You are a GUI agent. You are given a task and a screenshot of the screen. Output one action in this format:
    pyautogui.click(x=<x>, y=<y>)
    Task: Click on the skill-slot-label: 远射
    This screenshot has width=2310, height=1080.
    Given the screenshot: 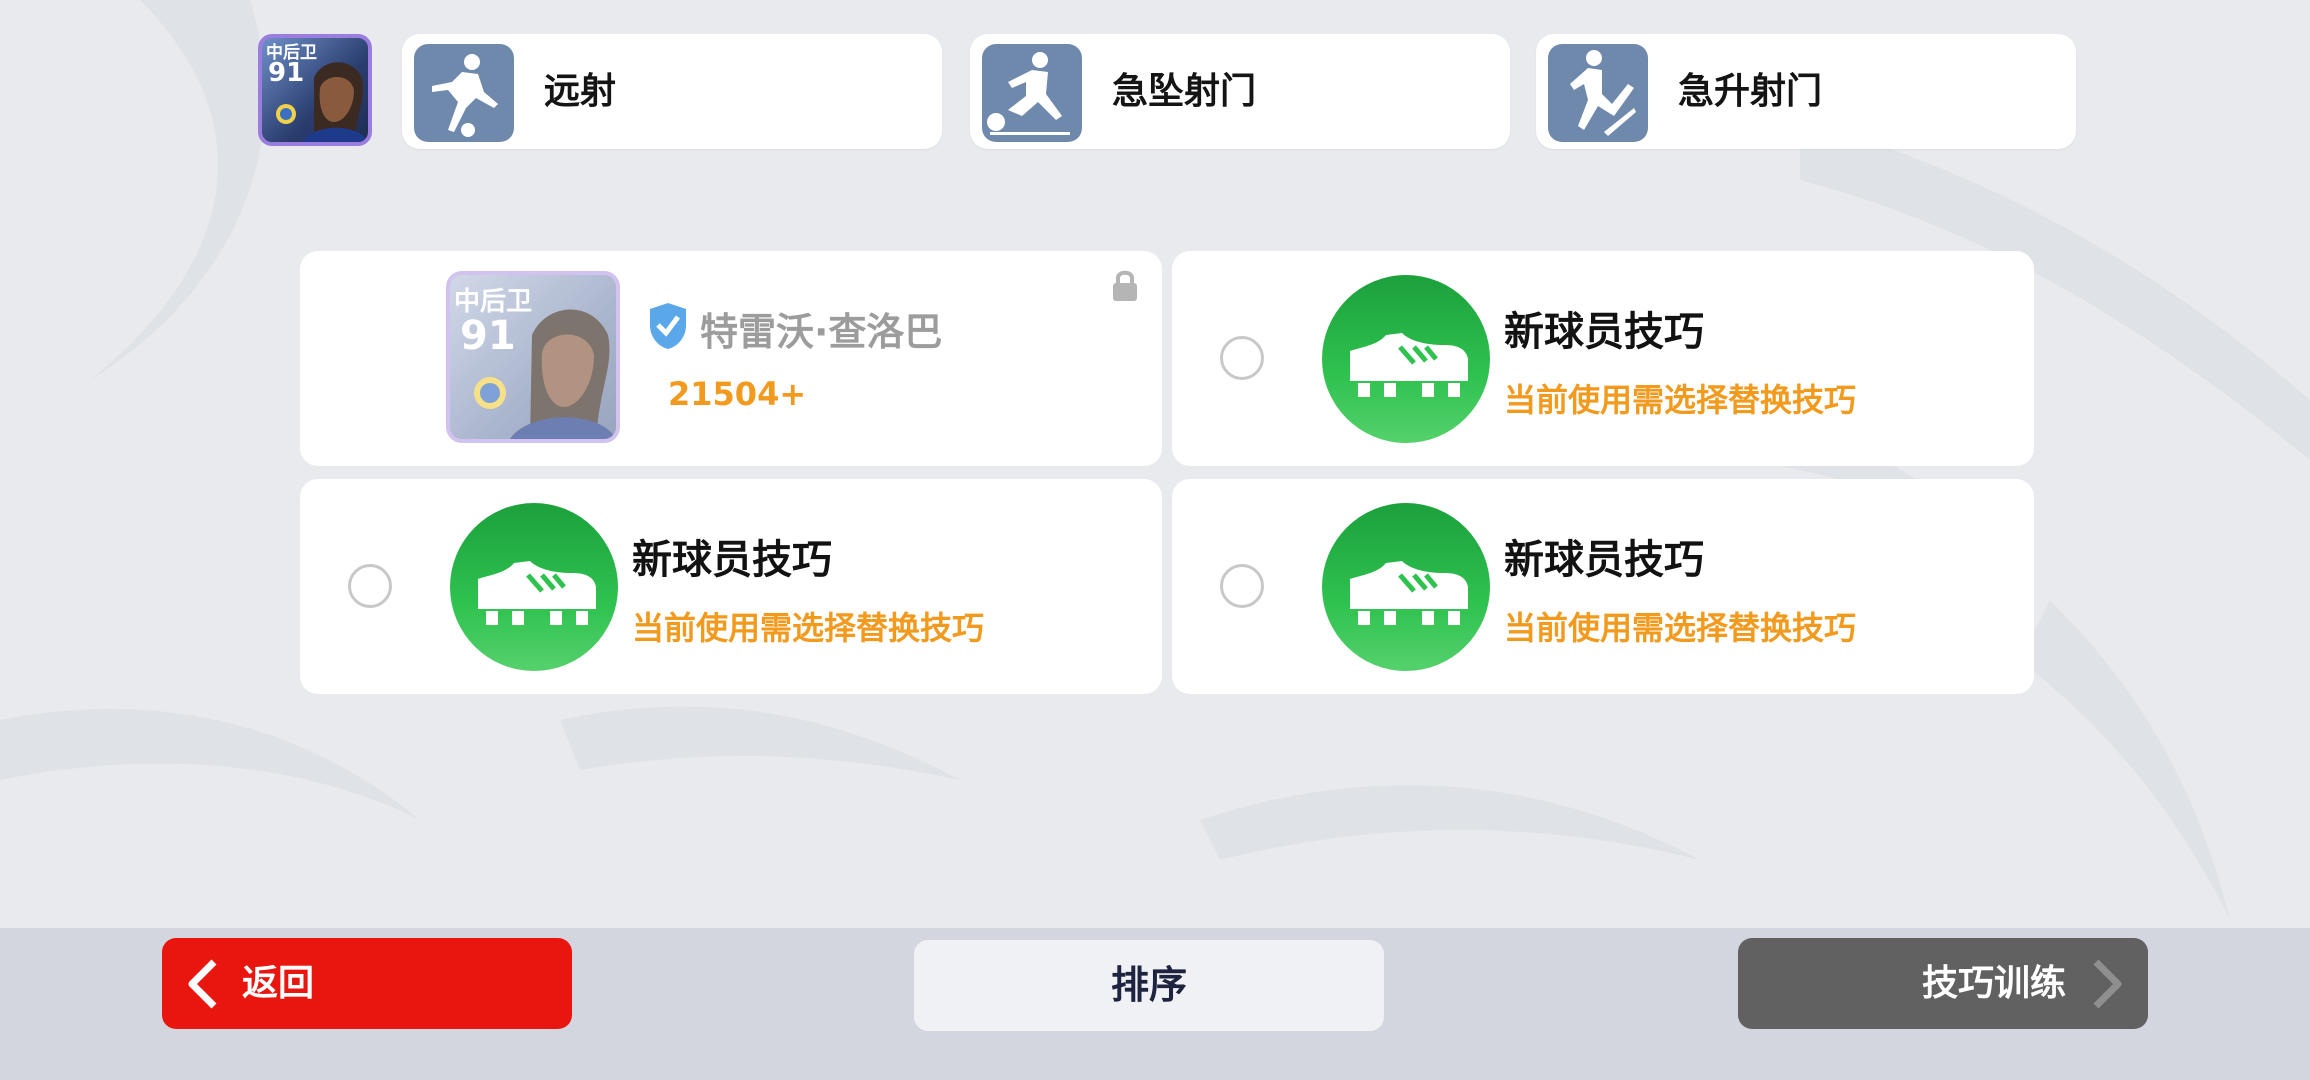 What is the action you would take?
    pyautogui.click(x=580, y=91)
    